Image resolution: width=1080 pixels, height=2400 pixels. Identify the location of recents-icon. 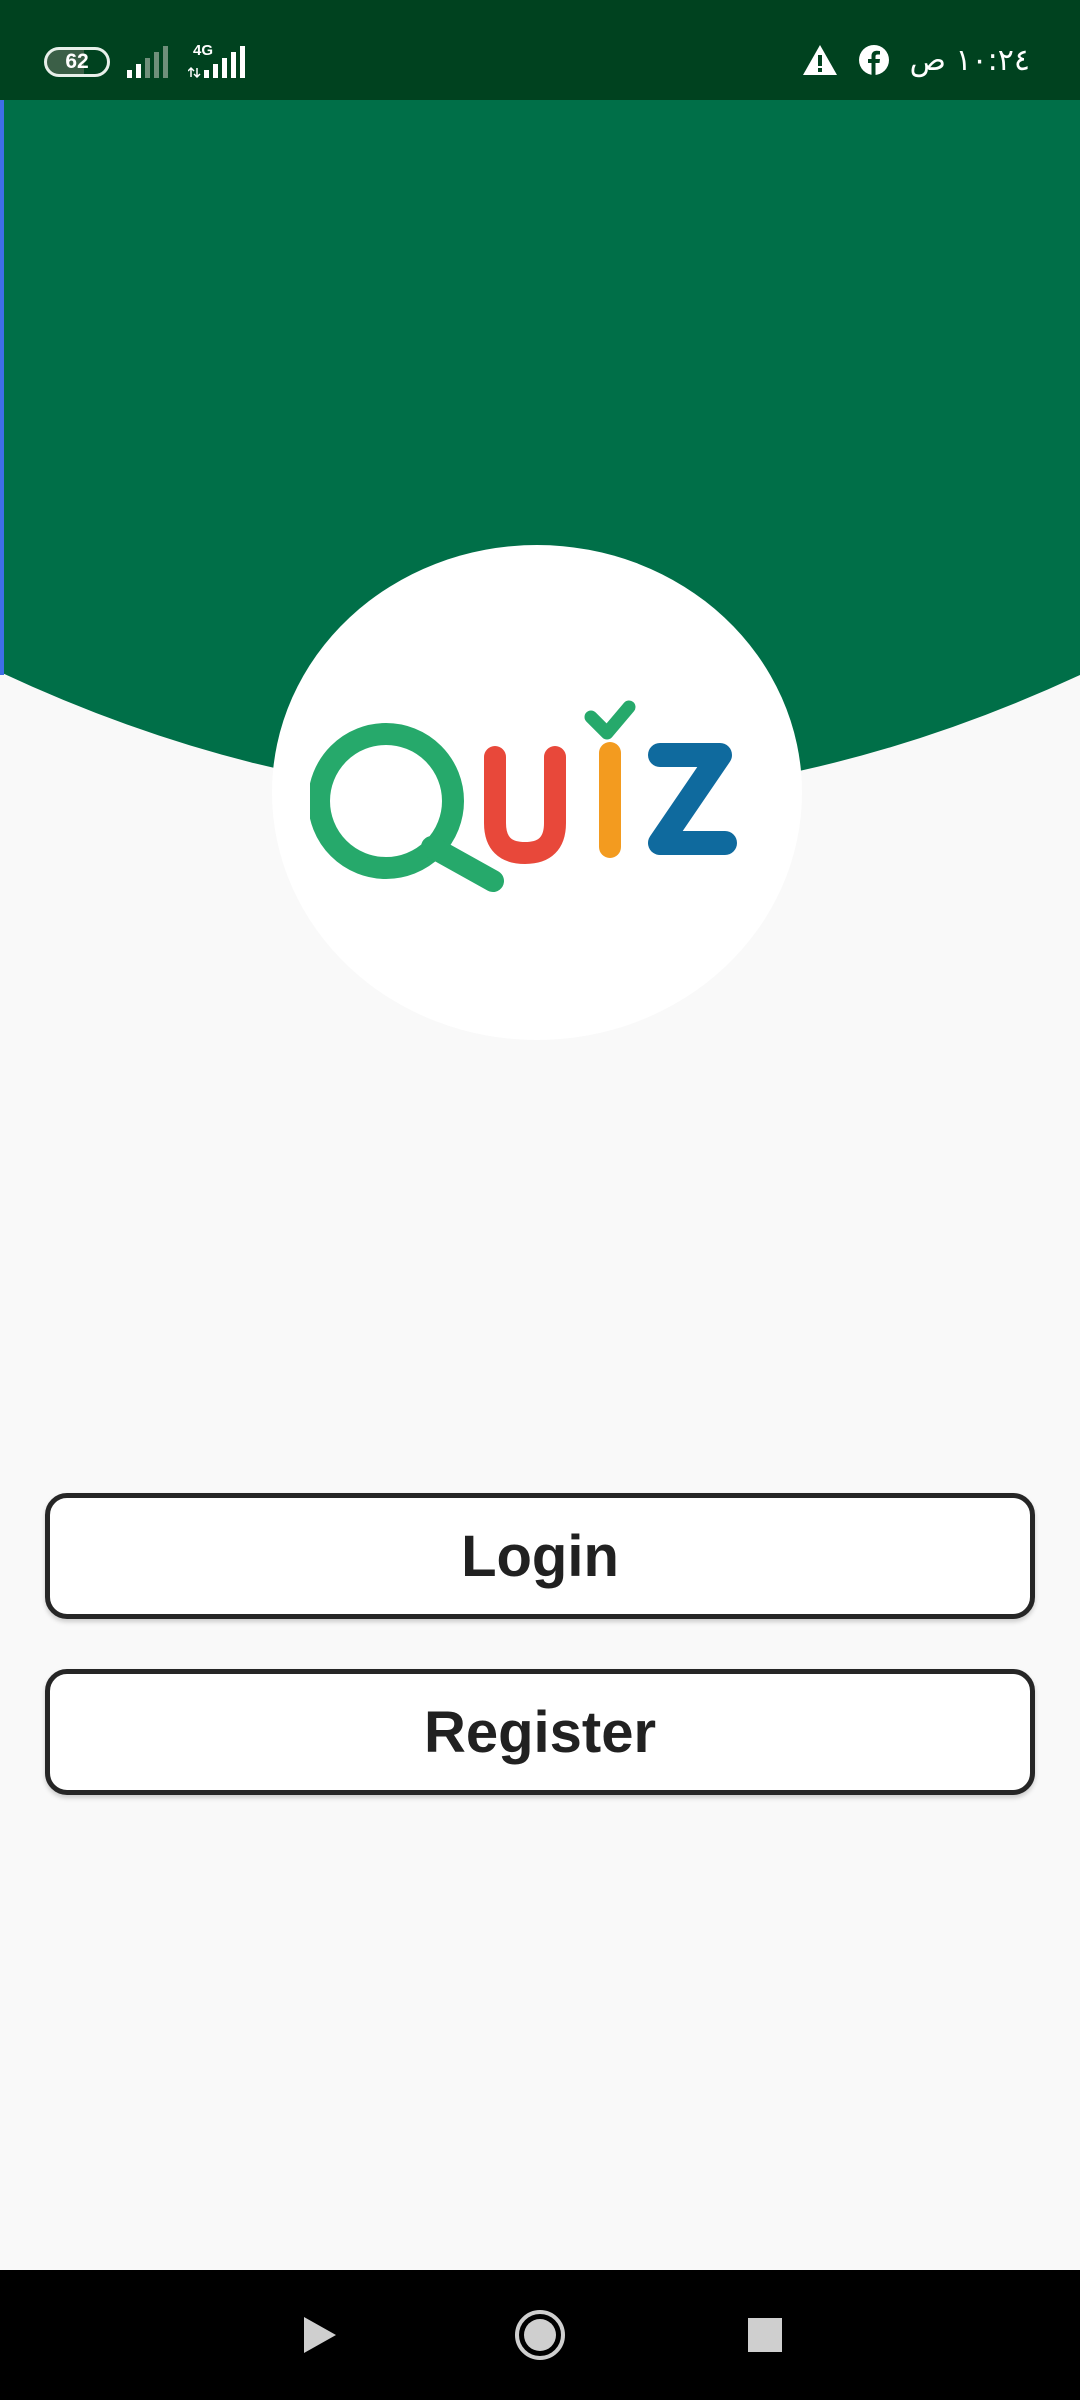
(765, 2335).